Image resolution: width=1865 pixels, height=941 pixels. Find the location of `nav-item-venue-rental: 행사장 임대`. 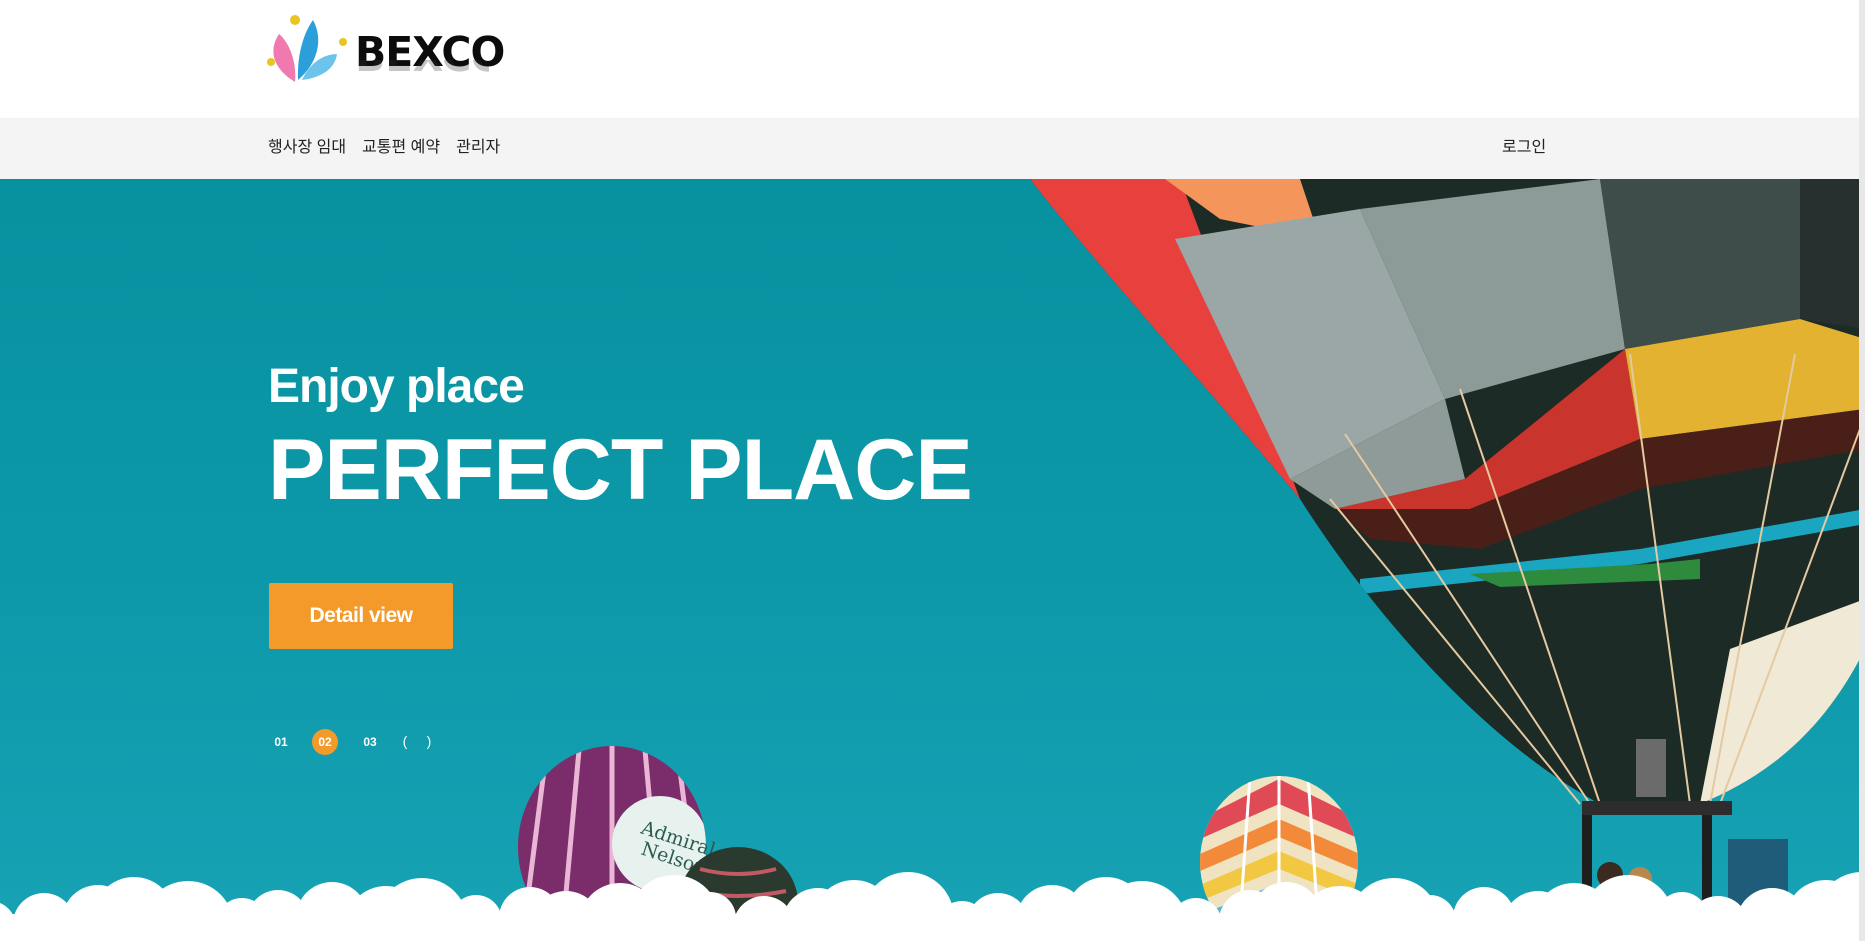

nav-item-venue-rental: 행사장 임대 is located at coordinates (307, 148).